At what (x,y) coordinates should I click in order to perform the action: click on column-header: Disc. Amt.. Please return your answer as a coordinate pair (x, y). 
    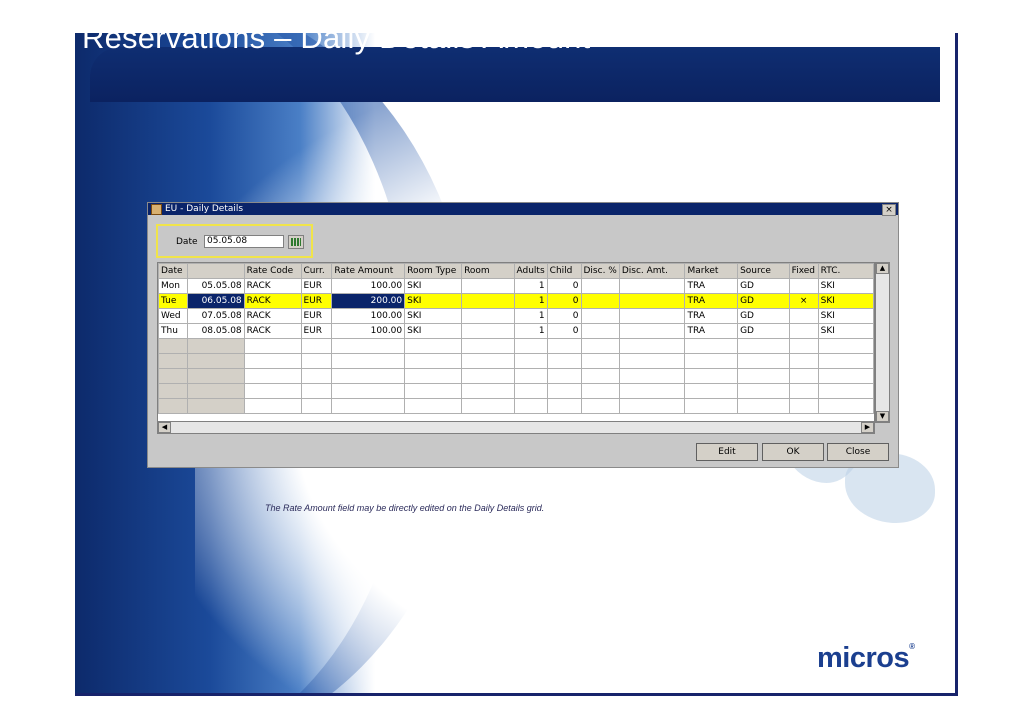
    Looking at the image, I should click on (652, 271).